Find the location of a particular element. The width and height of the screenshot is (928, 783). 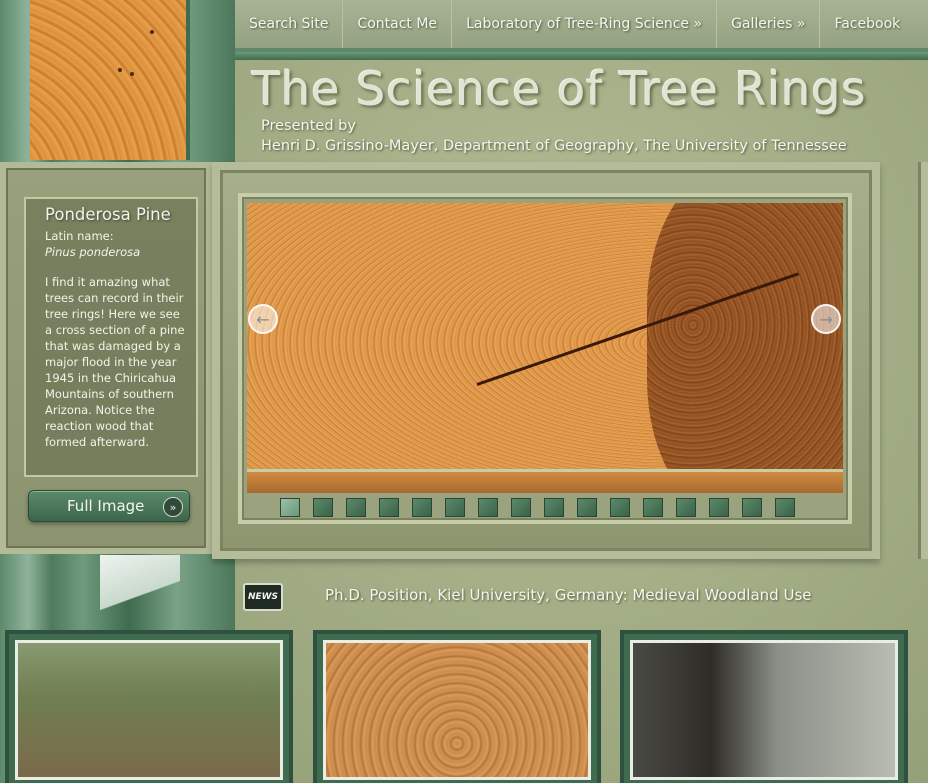

photo-researcher-stump is located at coordinates (149, 710).